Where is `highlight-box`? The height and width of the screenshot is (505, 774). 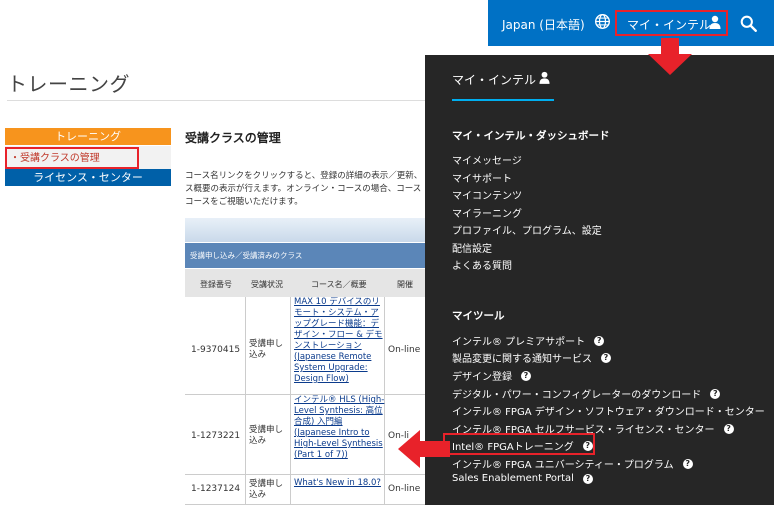 highlight-box is located at coordinates (519, 444).